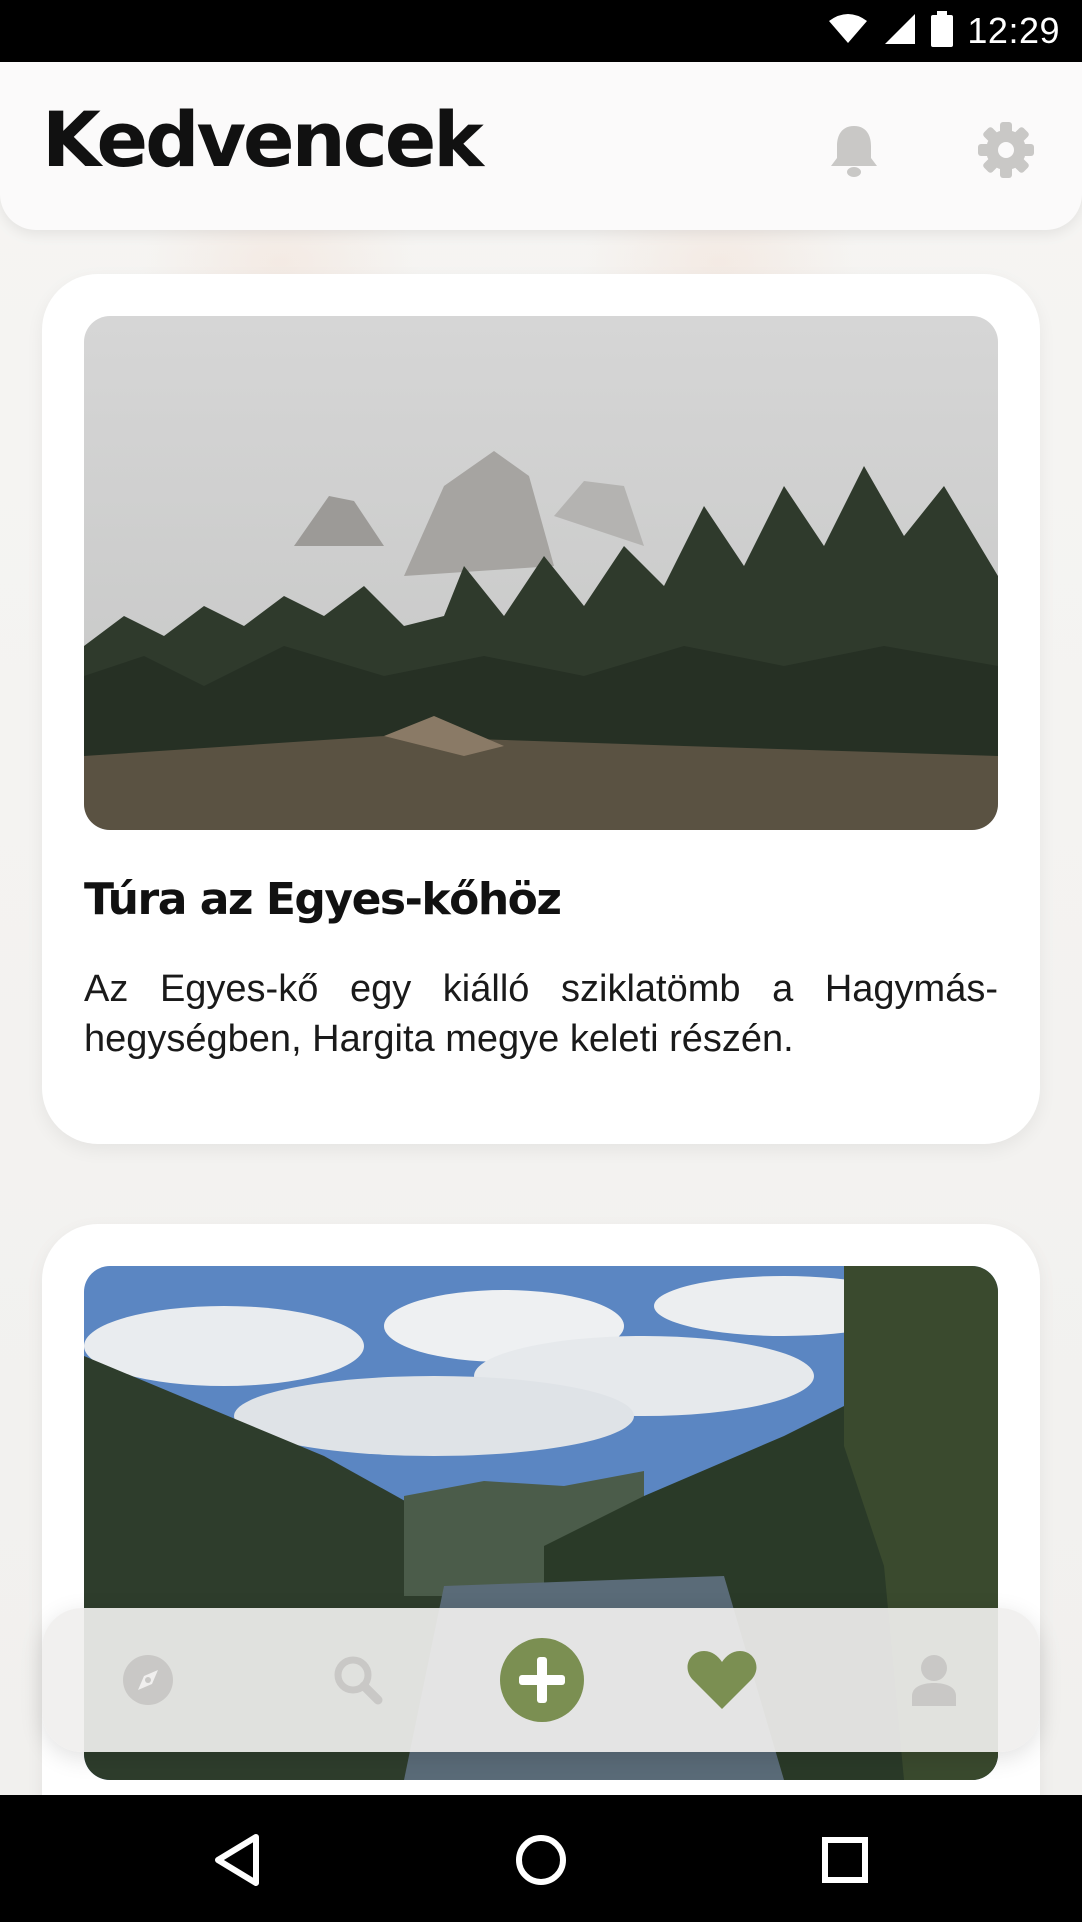  What do you see at coordinates (323, 899) in the screenshot?
I see `card-title: Túra az Egyes-kőhöz` at bounding box center [323, 899].